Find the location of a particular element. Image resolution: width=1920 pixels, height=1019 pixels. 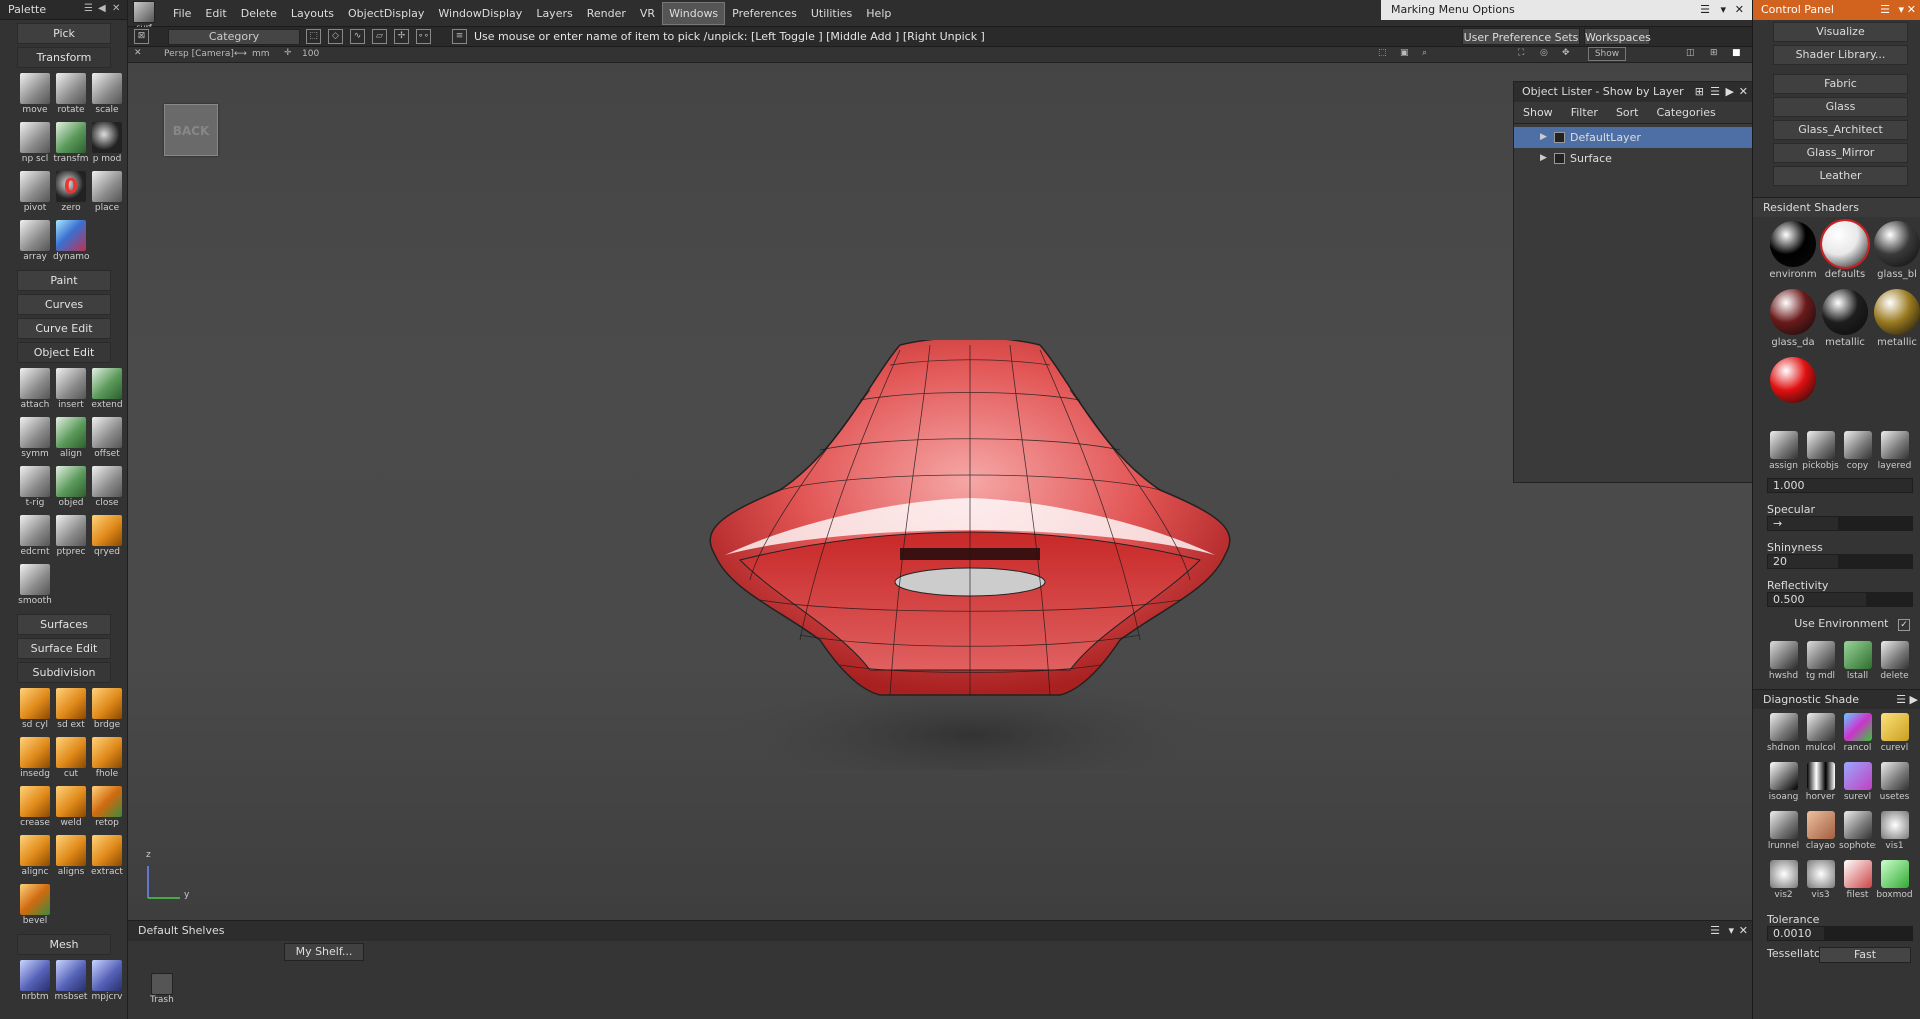

menu-layouts: Layouts is located at coordinates (312, 13).